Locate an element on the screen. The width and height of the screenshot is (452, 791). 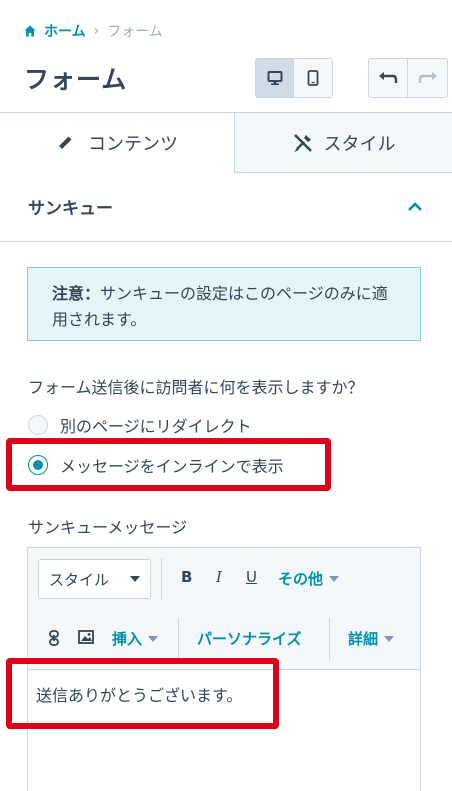
insert-menu: 挿入 is located at coordinates (135, 638).